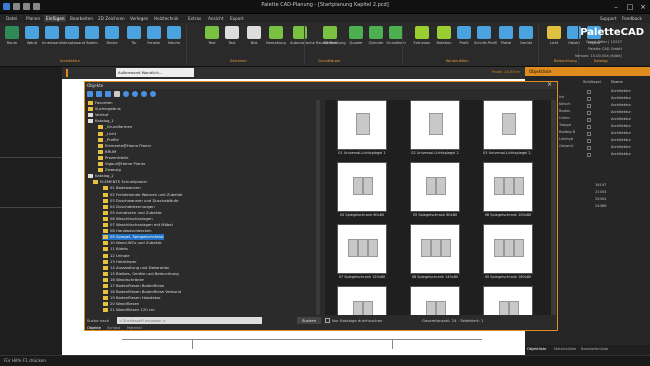 The image size is (650, 366). What do you see at coordinates (549, 84) in the screenshot?
I see `close-icon: ×` at bounding box center [549, 84].